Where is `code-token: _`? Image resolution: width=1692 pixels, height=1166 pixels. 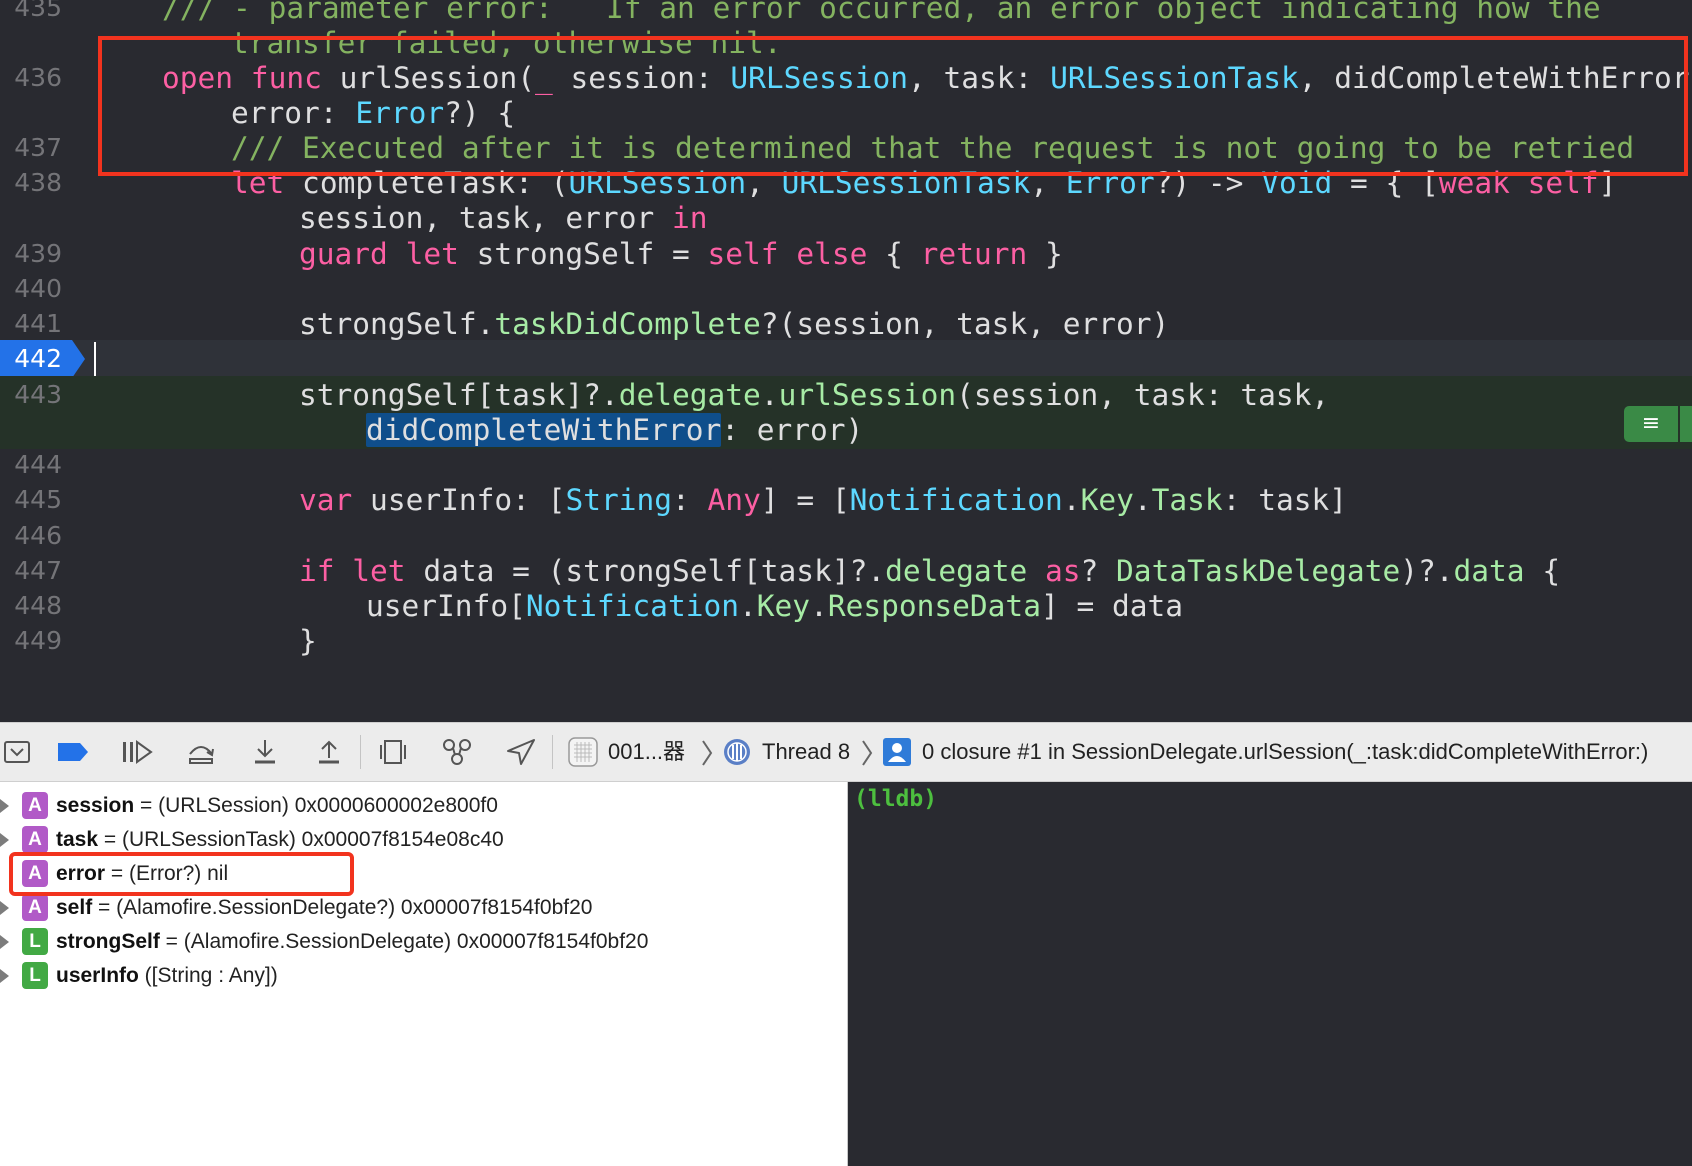 code-token: _ is located at coordinates (544, 78).